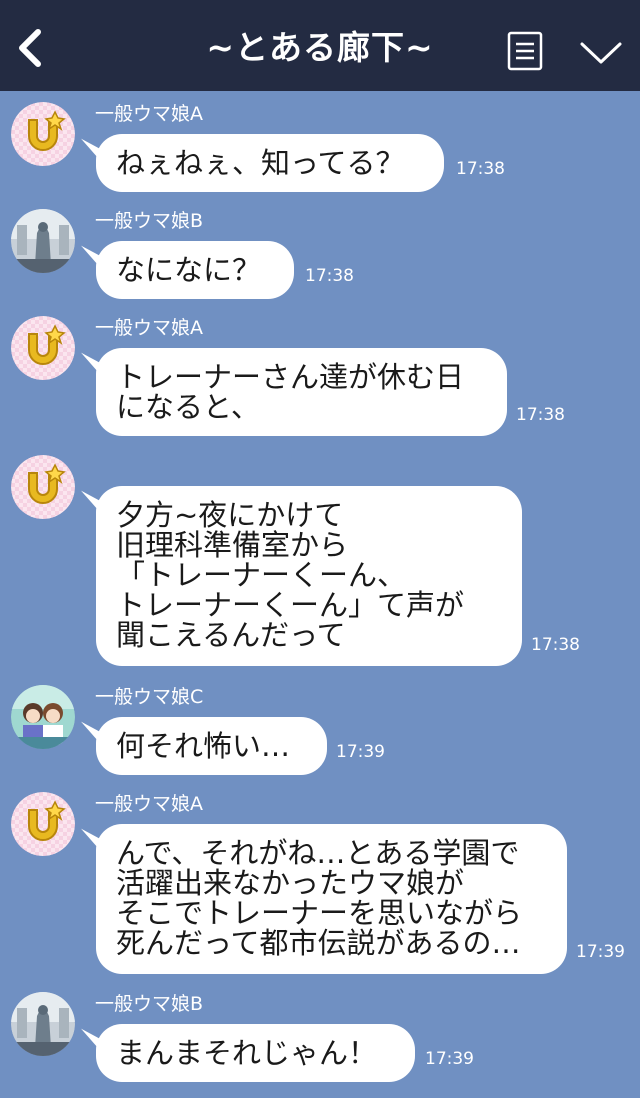  I want to click on message-item: 一般ウマ娘A トレーナーさん達が休む日 になると、 17:38, so click(320, 377).